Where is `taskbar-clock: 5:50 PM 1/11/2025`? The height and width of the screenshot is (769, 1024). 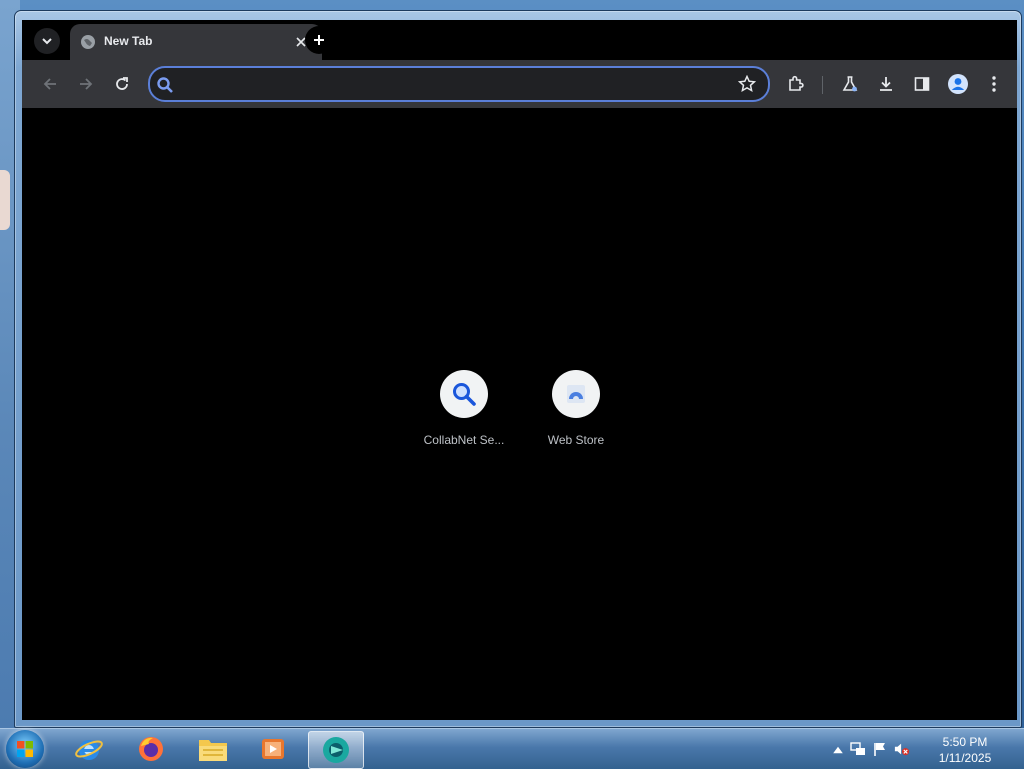
taskbar-clock: 5:50 PM 1/11/2025 is located at coordinates (965, 750).